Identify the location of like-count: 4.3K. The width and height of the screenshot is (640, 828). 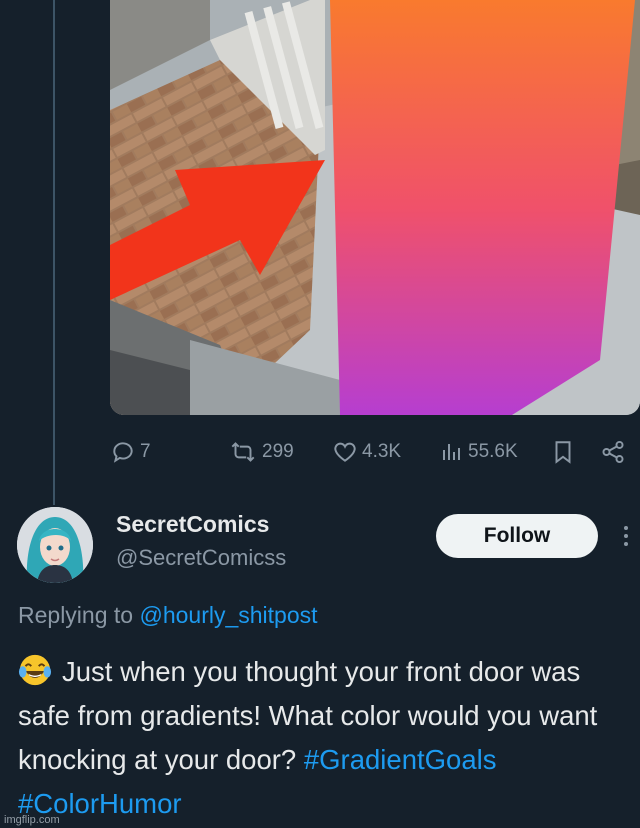
(382, 451).